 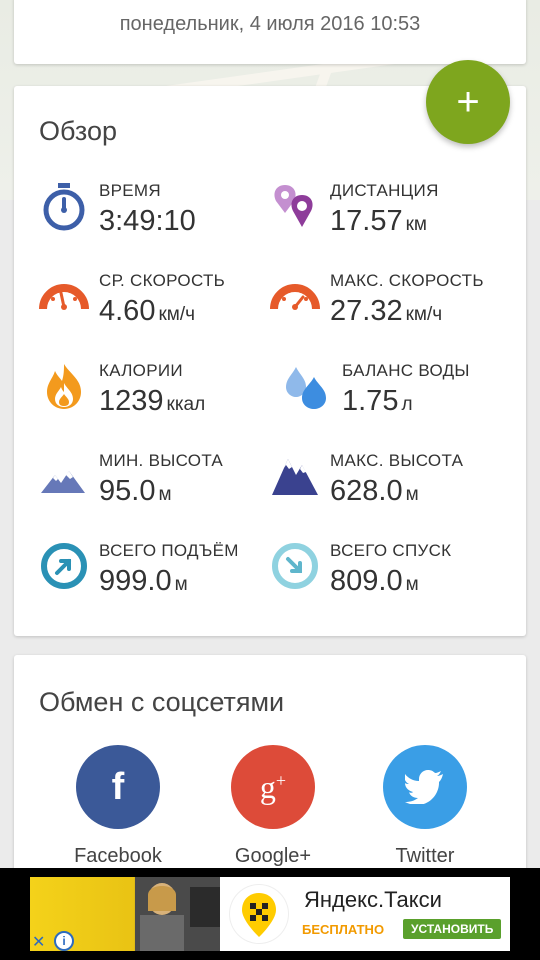 What do you see at coordinates (307, 386) in the screenshot?
I see `water-drops-icon` at bounding box center [307, 386].